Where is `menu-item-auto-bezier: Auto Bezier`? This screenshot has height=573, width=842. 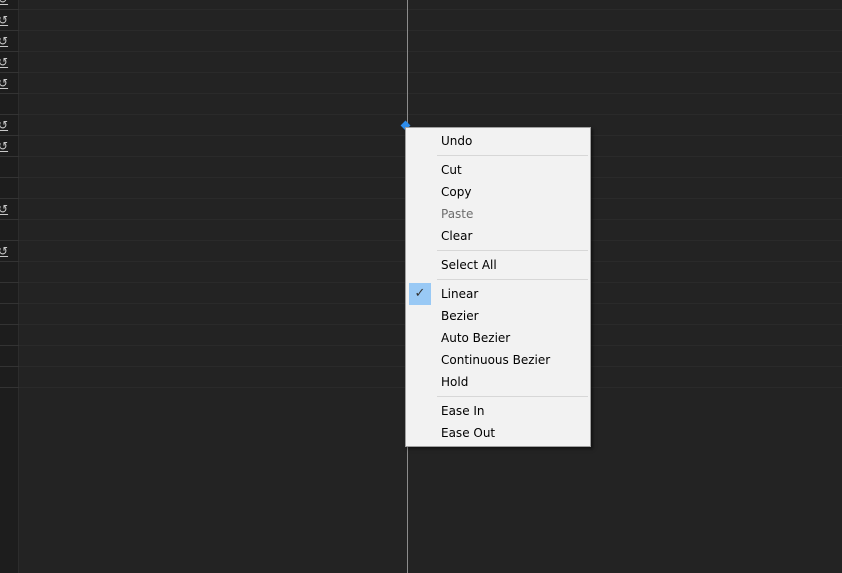
menu-item-auto-bezier: Auto Bezier is located at coordinates (498, 338).